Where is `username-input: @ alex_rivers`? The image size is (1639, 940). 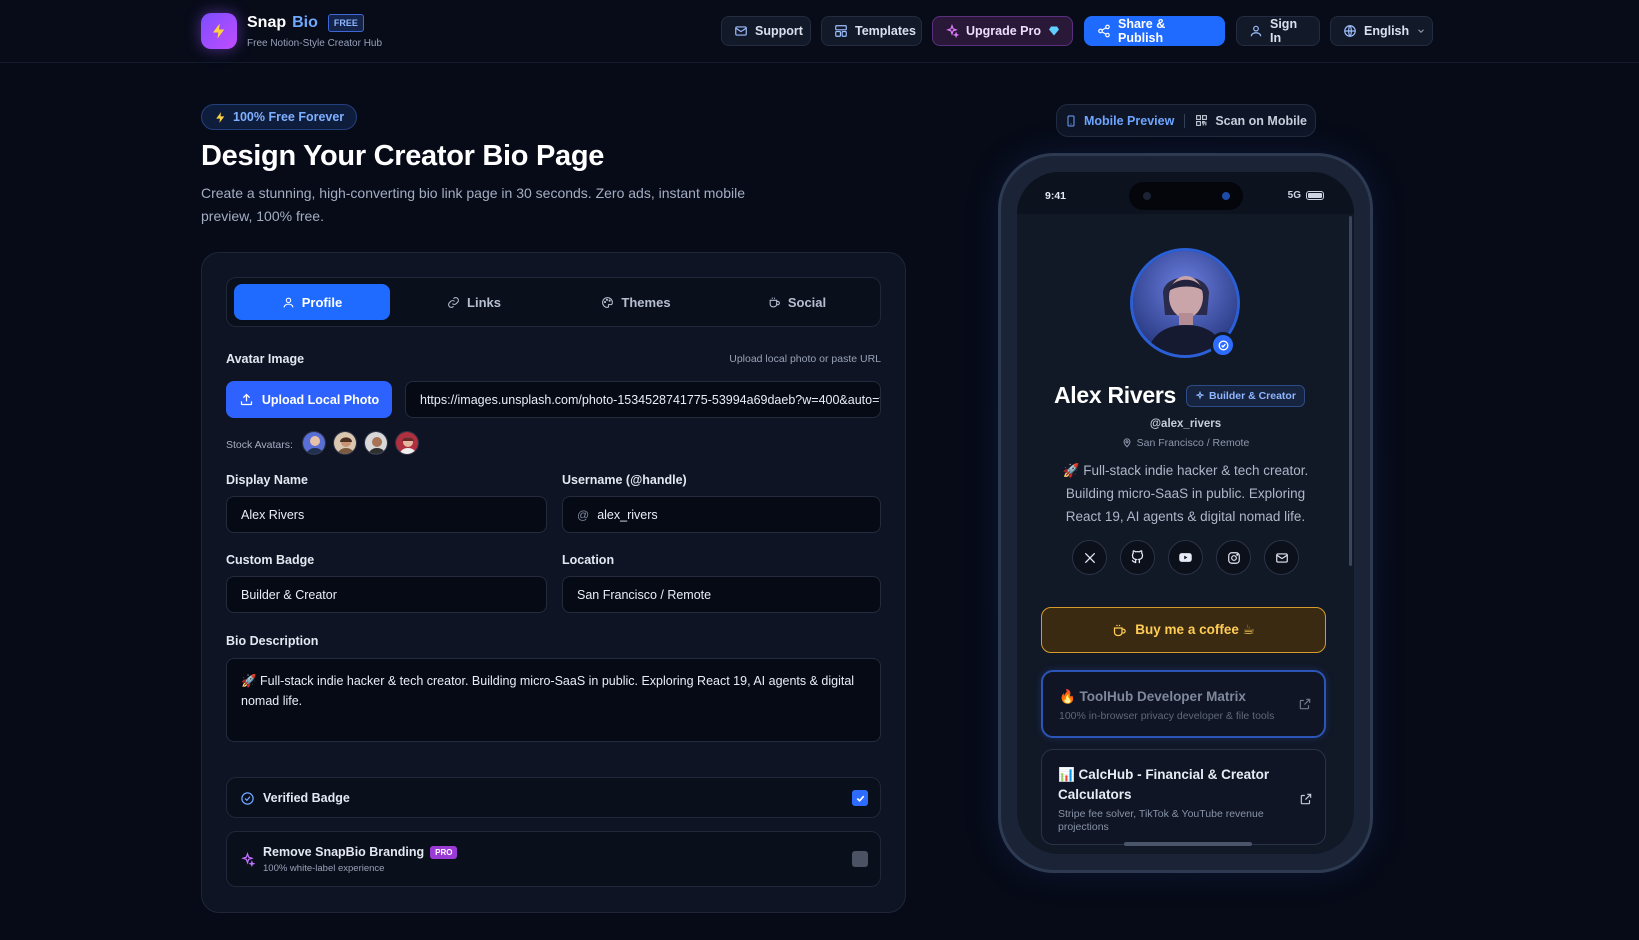 username-input: @ alex_rivers is located at coordinates (721, 514).